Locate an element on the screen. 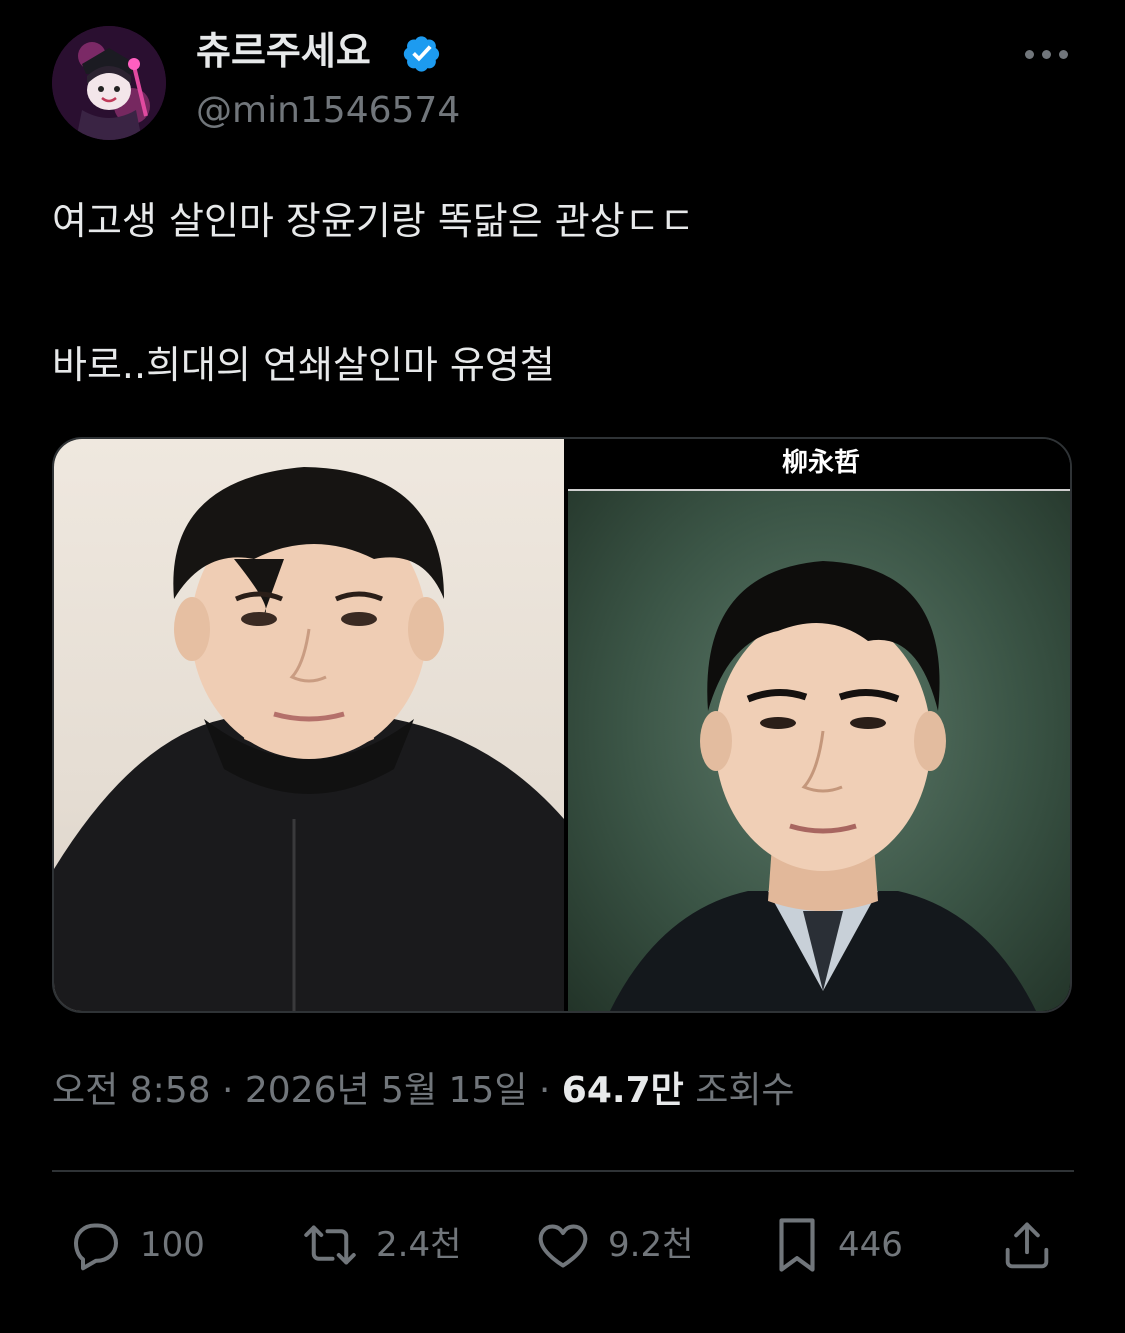  like-icon is located at coordinates (563, 1246).